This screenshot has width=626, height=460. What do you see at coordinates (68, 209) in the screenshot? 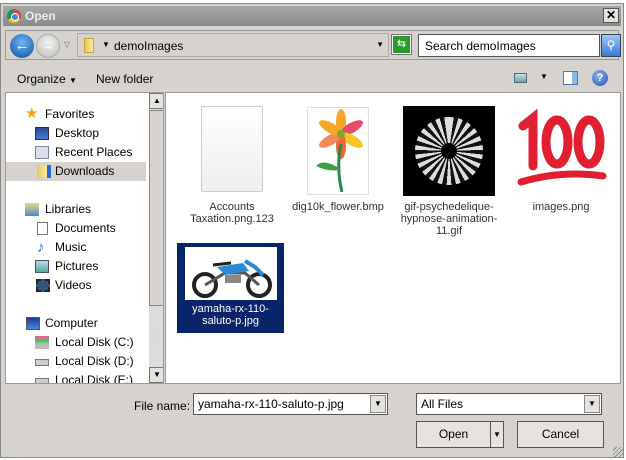
I see `nav-label: Libraries` at bounding box center [68, 209].